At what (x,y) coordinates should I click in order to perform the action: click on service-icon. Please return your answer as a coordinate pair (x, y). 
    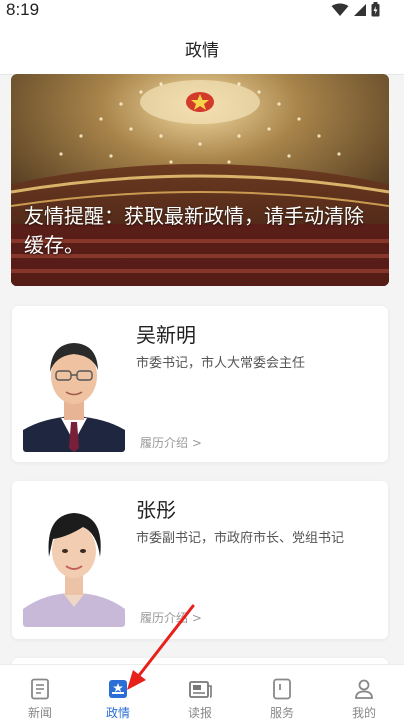
    Looking at the image, I should click on (282, 689).